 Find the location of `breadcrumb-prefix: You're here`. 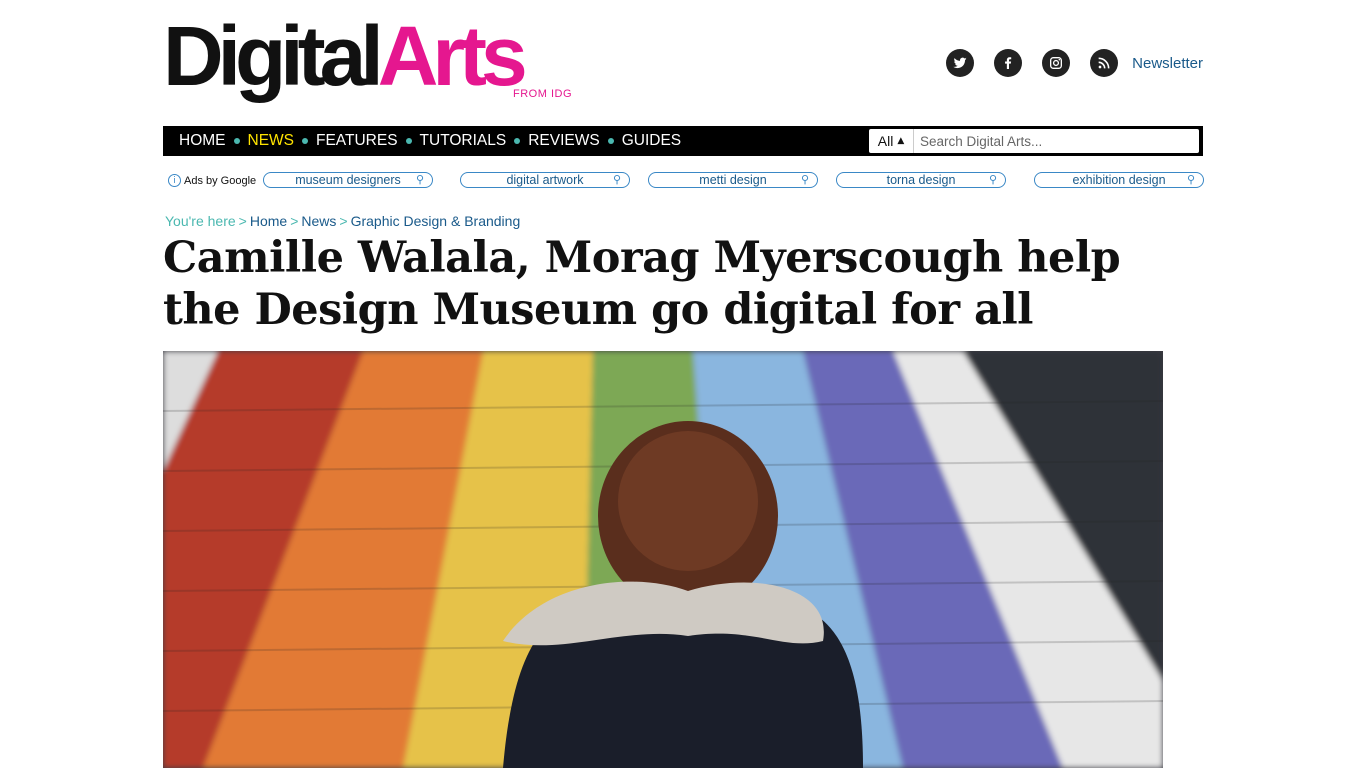

breadcrumb-prefix: You're here is located at coordinates (200, 221).